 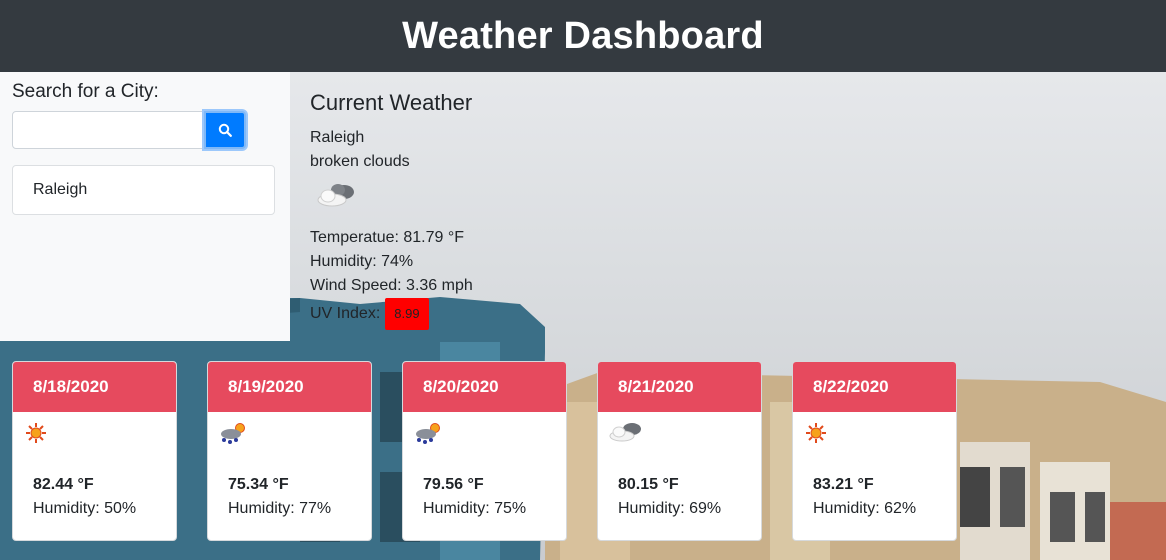 I want to click on forecast-humidity: Humidity: 69%, so click(x=670, y=508).